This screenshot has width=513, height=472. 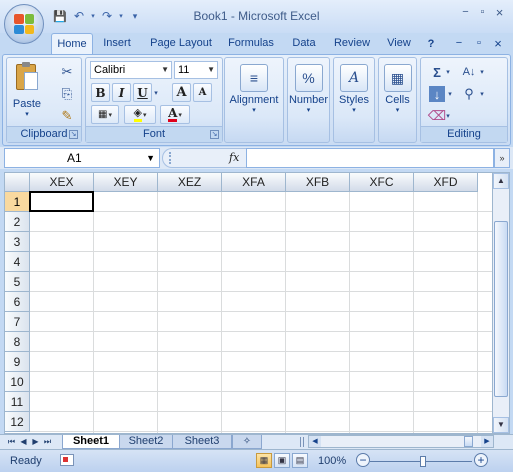 What do you see at coordinates (181, 44) in the screenshot?
I see `tab-page-layout: Page Layout` at bounding box center [181, 44].